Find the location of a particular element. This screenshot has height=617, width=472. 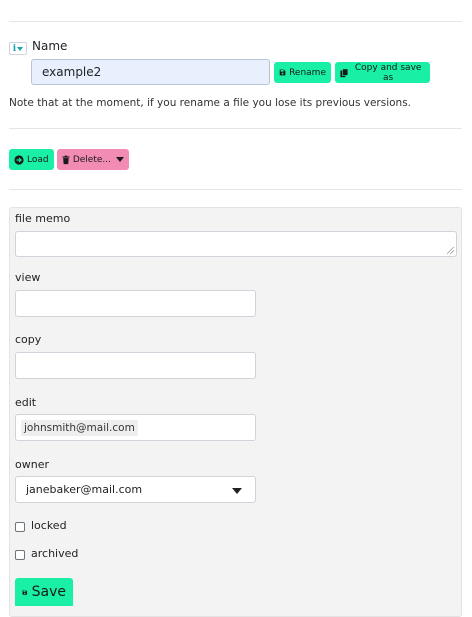

view-input is located at coordinates (135, 303).